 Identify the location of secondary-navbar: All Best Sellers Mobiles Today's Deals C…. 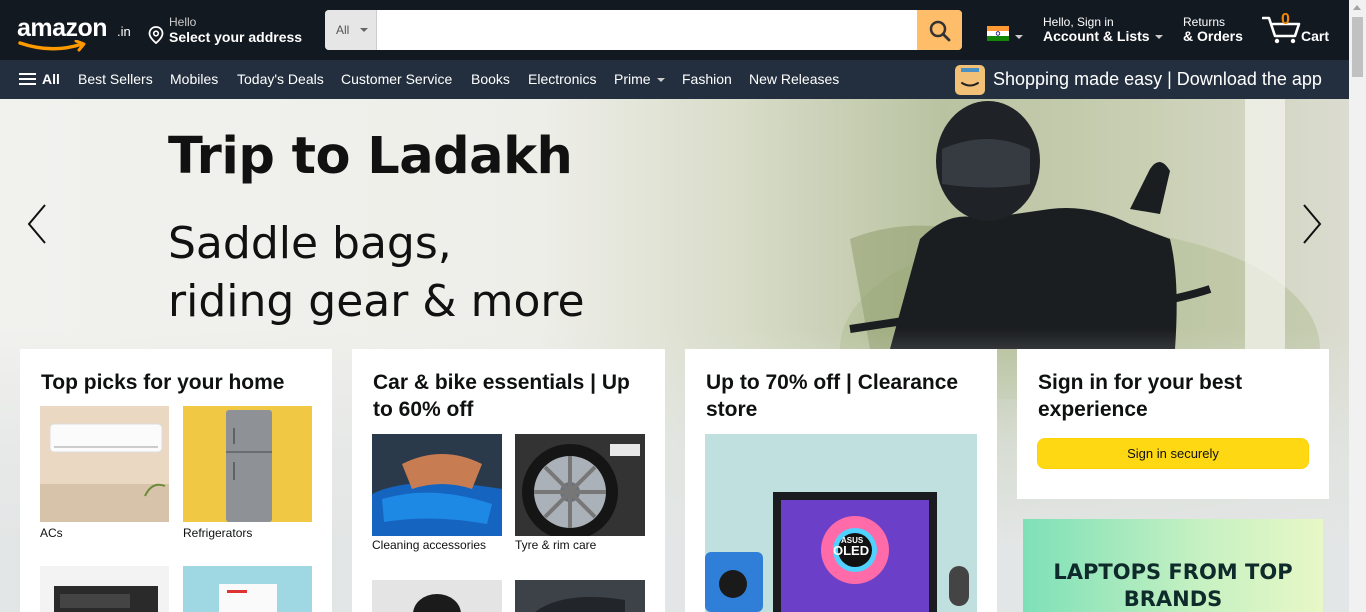
(674, 79).